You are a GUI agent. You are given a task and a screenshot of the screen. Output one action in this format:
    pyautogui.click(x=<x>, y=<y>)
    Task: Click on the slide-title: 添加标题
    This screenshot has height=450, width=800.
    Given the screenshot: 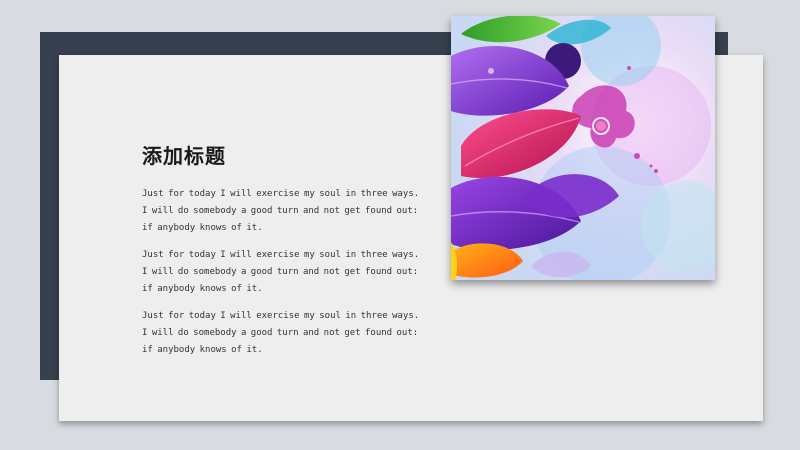 What is the action you would take?
    pyautogui.click(x=184, y=154)
    